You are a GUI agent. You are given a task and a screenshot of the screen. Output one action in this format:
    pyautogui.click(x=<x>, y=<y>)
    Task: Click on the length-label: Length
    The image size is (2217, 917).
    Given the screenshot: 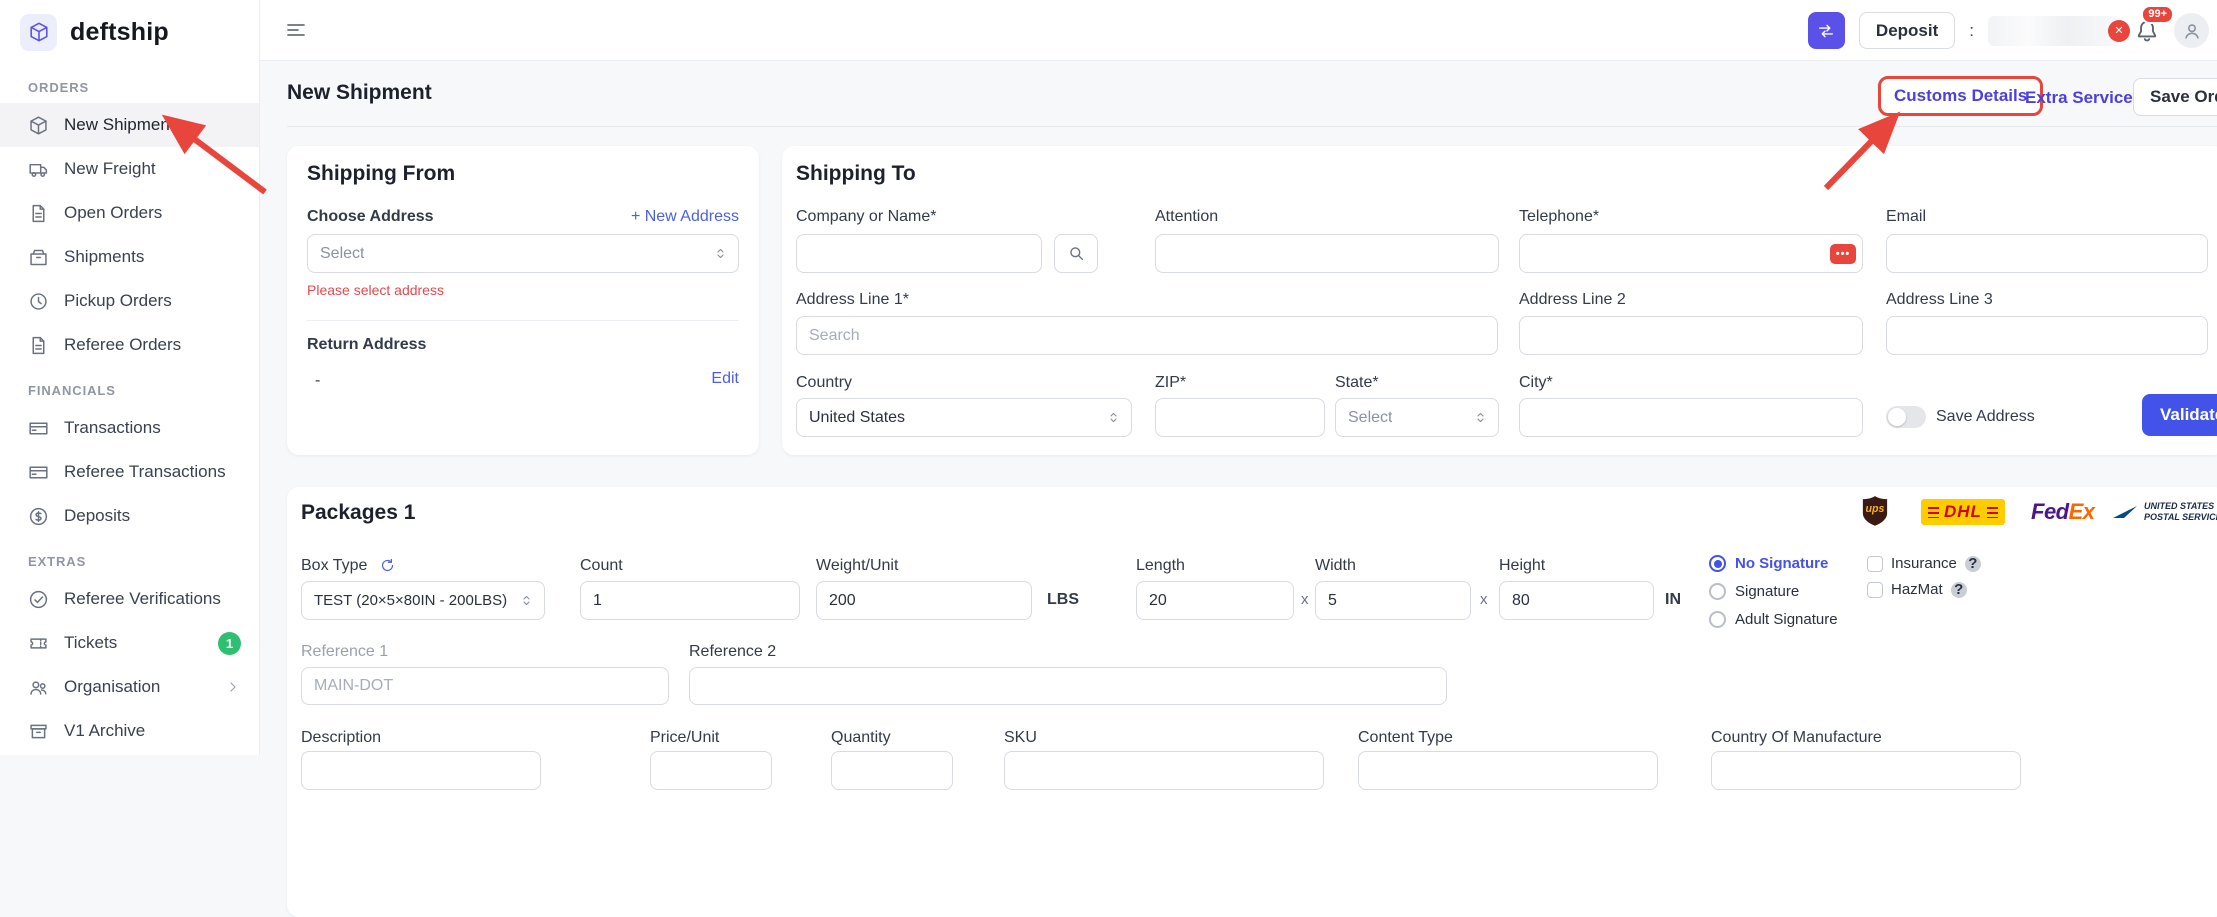 What is the action you would take?
    pyautogui.click(x=1160, y=565)
    